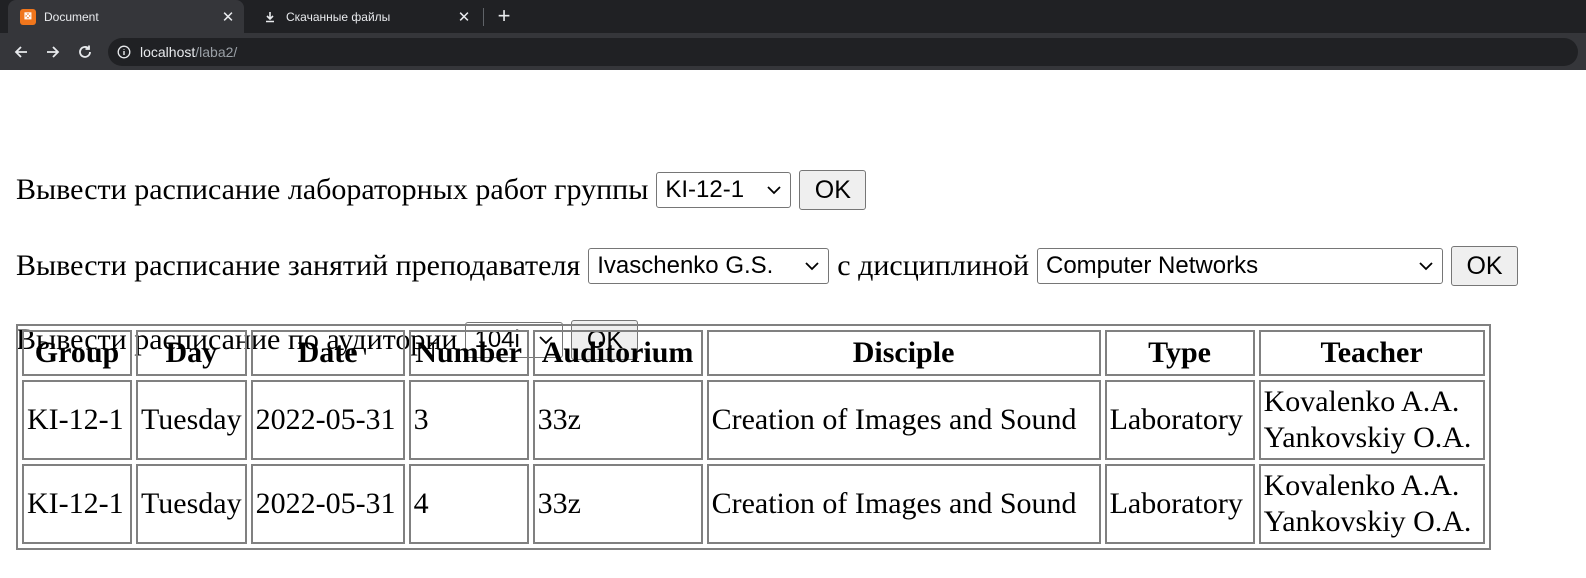 The image size is (1586, 578). I want to click on back-arrow-icon, so click(21, 52).